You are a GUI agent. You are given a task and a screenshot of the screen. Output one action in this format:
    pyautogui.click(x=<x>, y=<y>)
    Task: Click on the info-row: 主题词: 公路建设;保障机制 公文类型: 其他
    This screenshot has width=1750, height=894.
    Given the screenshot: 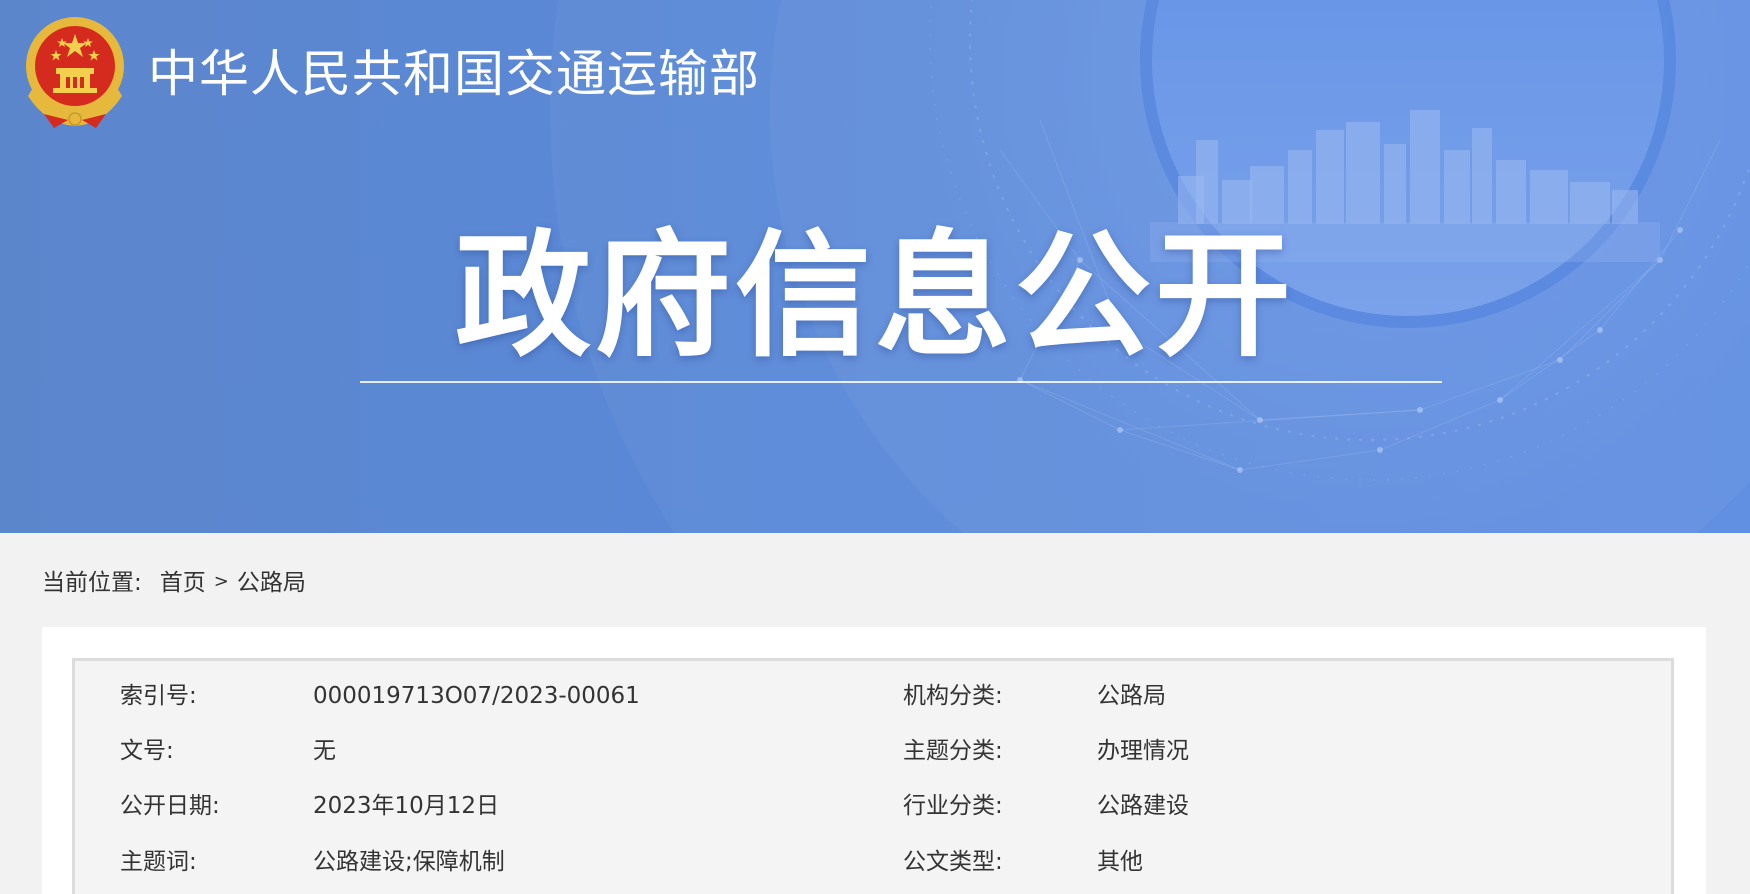 What is the action you would take?
    pyautogui.click(x=873, y=862)
    